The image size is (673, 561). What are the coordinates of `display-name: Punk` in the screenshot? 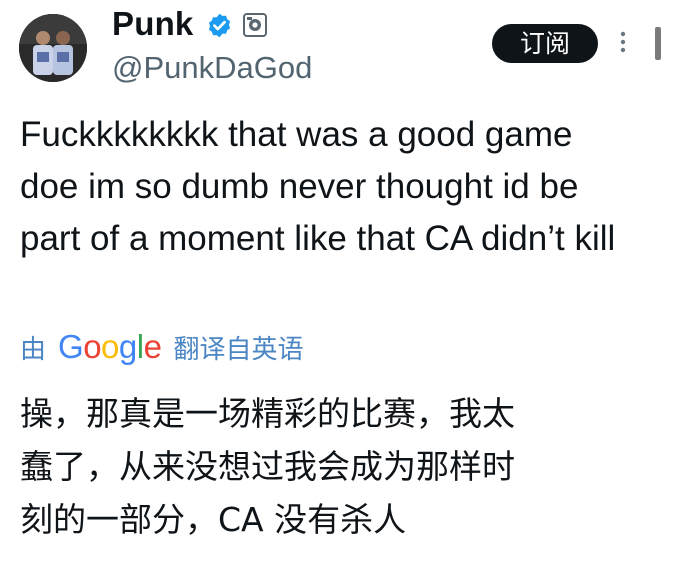 It's located at (152, 24).